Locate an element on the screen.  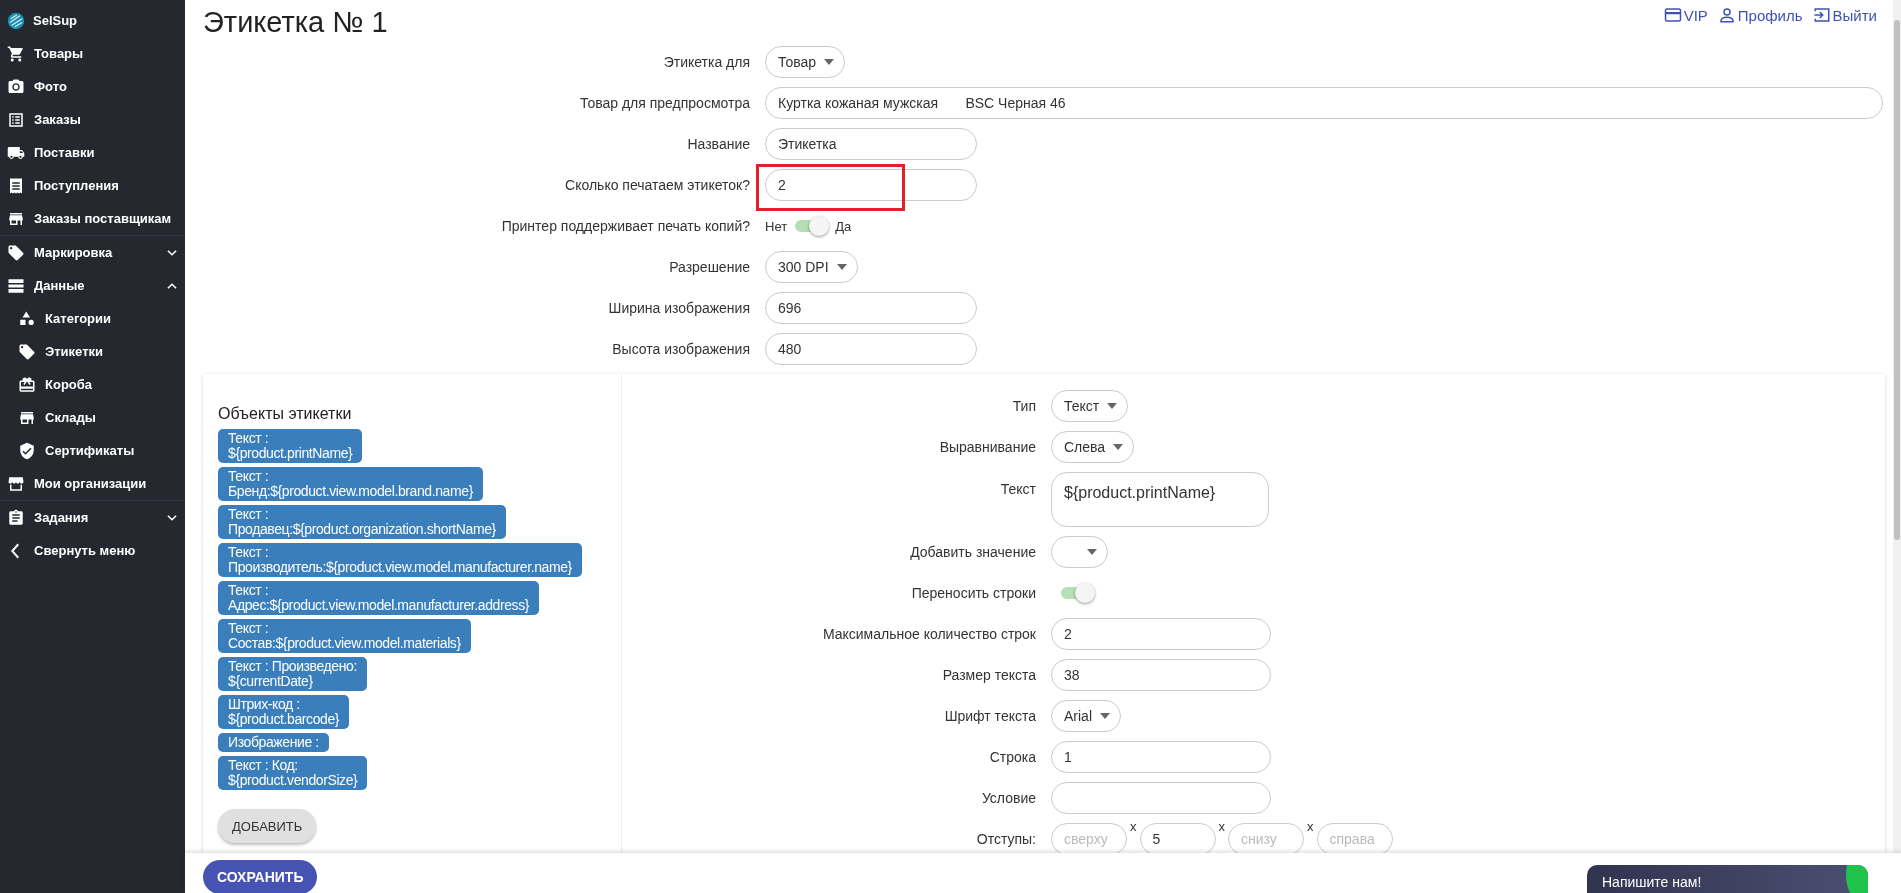
field-label: Ширина изображения is located at coordinates (678, 308).